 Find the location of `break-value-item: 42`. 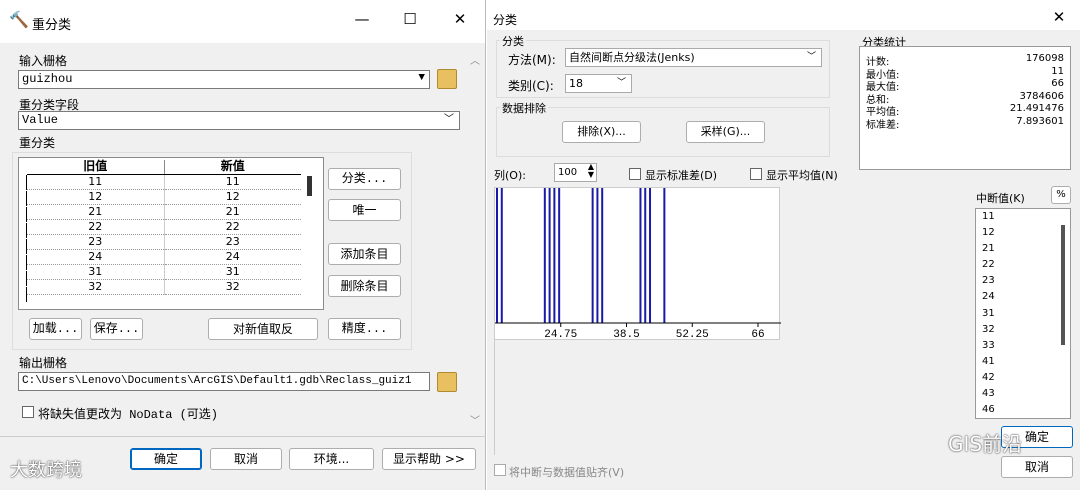

break-value-item: 42 is located at coordinates (1023, 378).